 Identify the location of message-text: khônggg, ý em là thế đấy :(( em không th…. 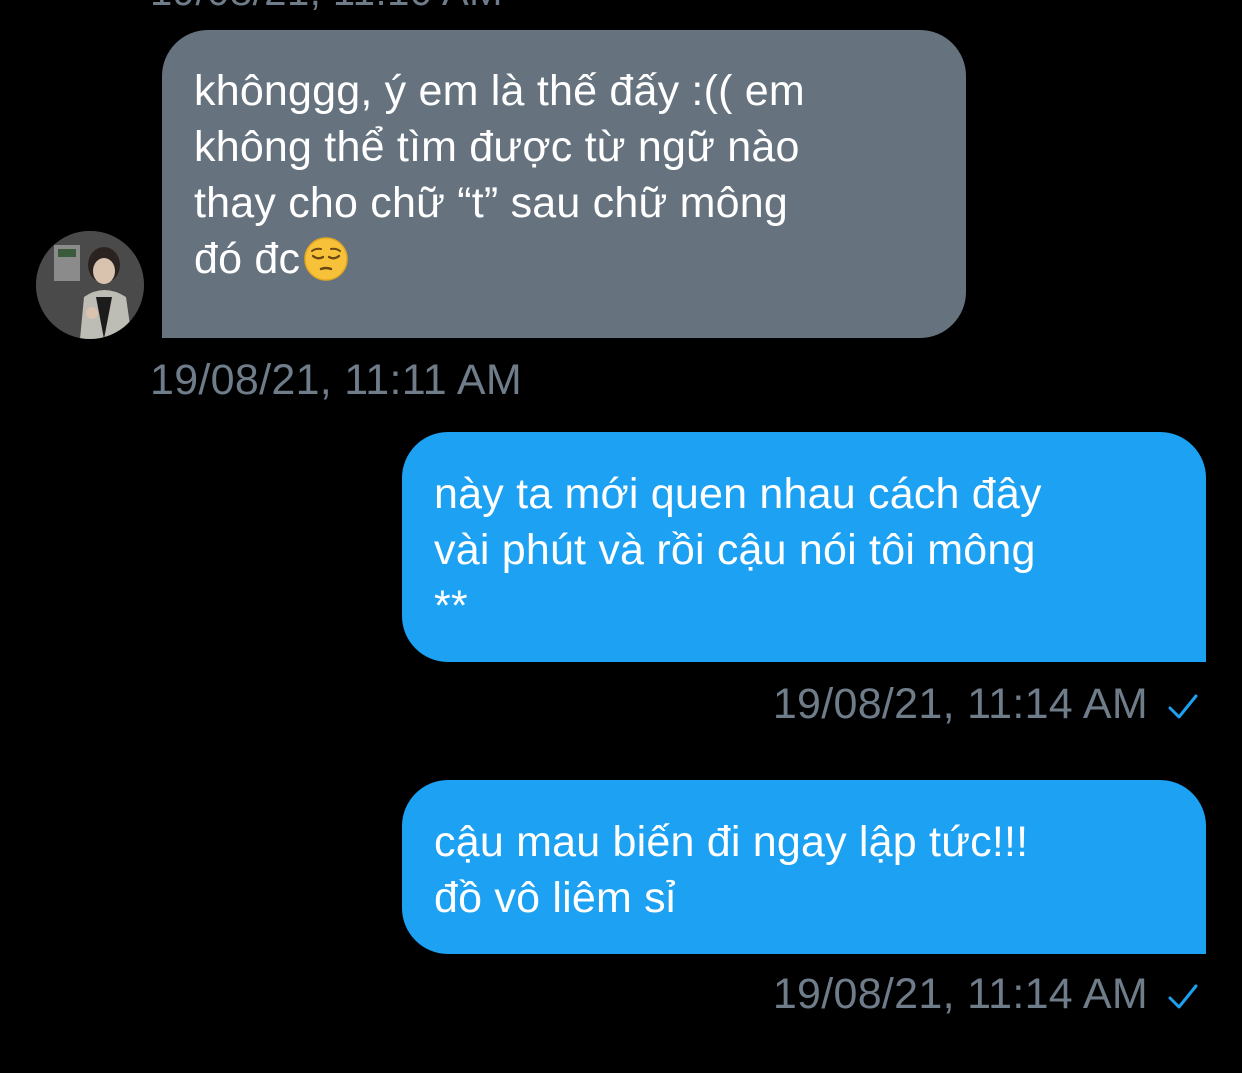
(499, 175).